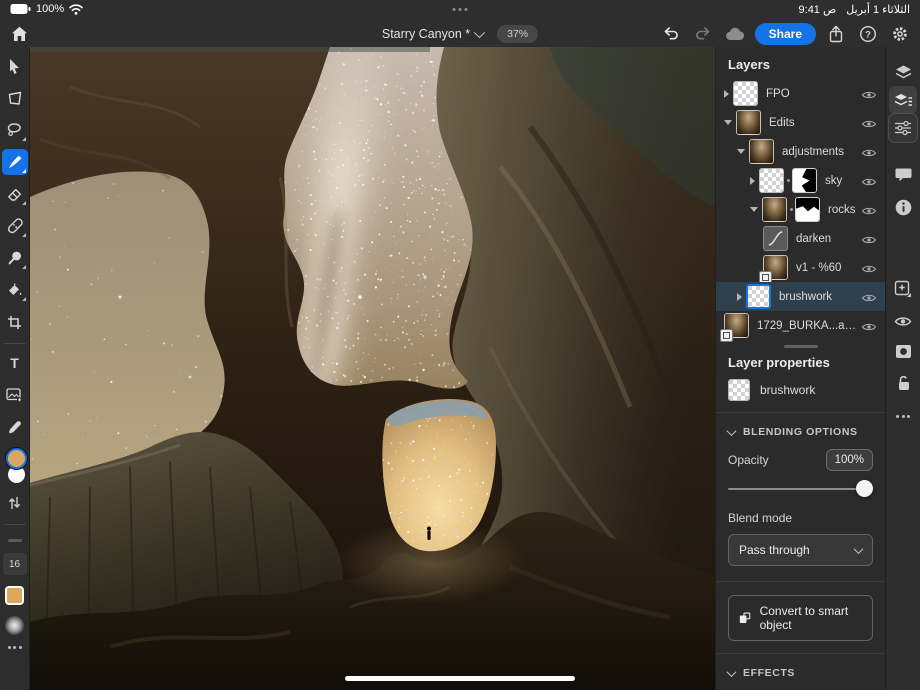 The image size is (920, 690). Describe the element at coordinates (14, 564) in the screenshot. I see `brush-size-field: 16` at that location.